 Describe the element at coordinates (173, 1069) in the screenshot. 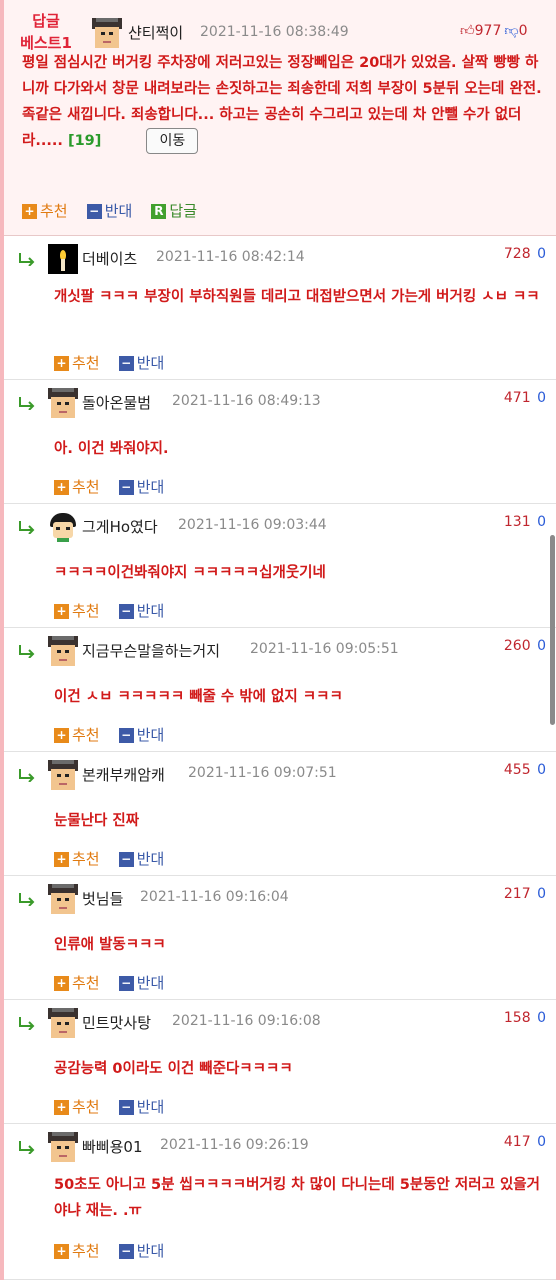

I see `reply-text: 공감능력 0이라도 이건 빼준다ㅋㅋㅋㅋ` at that location.